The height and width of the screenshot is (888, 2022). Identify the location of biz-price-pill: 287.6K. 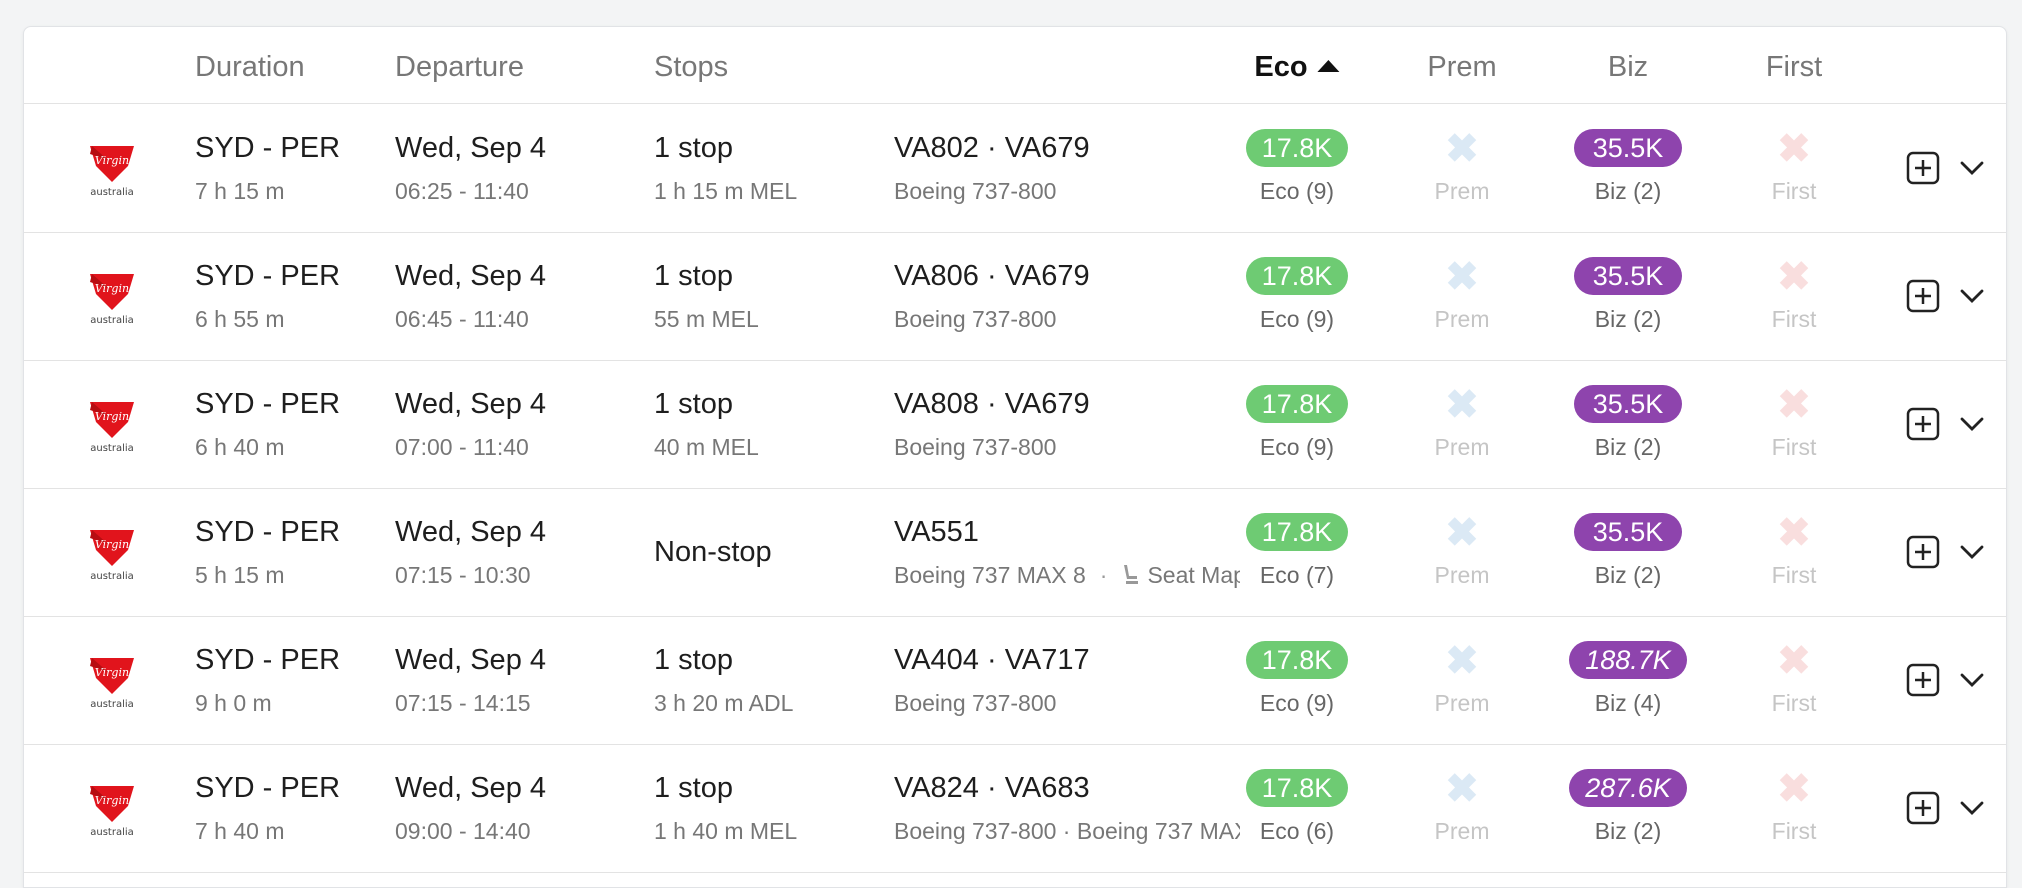
(1628, 788).